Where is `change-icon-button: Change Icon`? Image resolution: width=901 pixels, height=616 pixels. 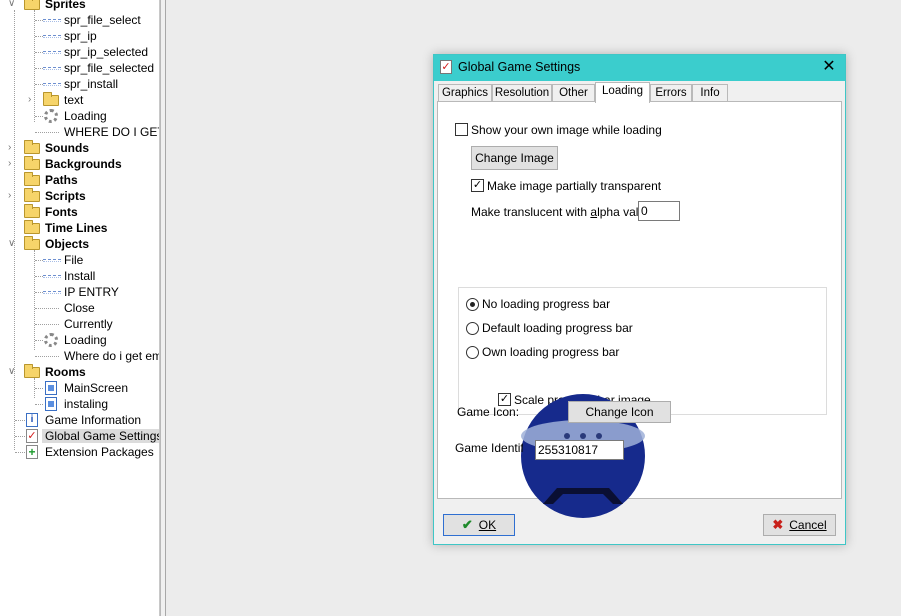
change-icon-button: Change Icon is located at coordinates (619, 412).